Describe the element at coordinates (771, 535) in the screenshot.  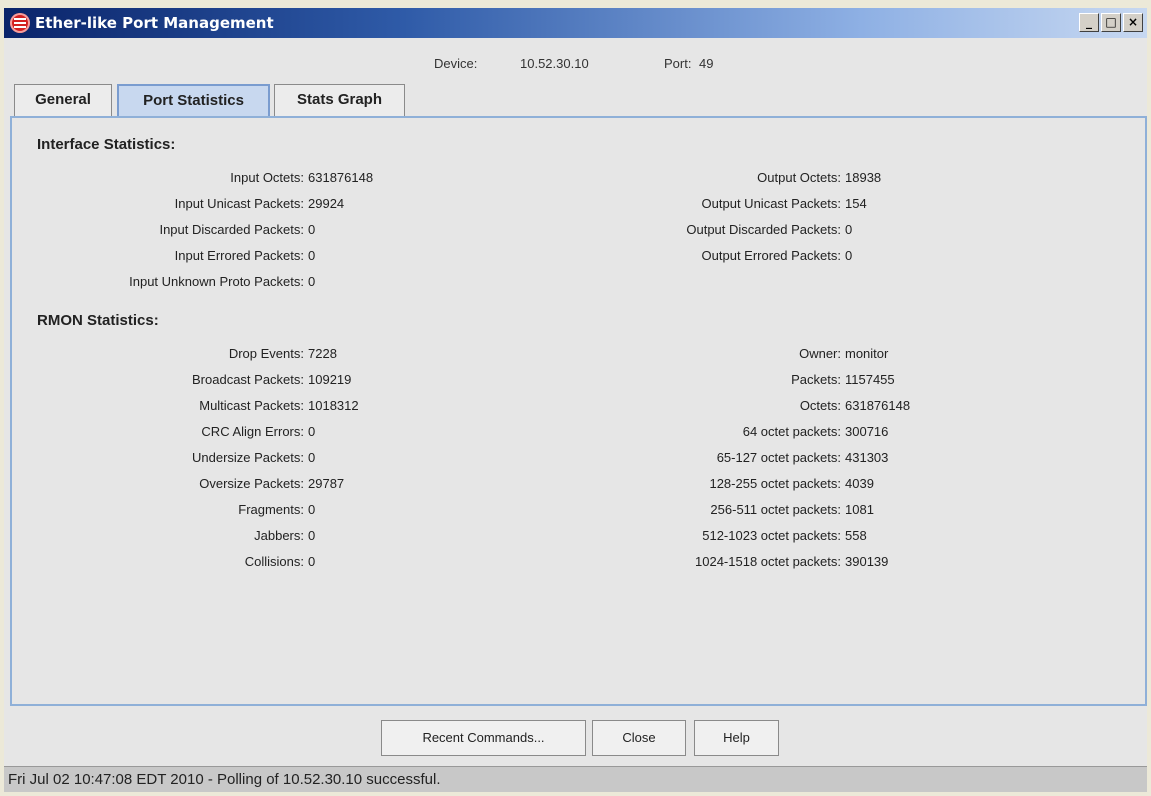
I see `rmon-right-label: 512-1023 octet packets:` at that location.